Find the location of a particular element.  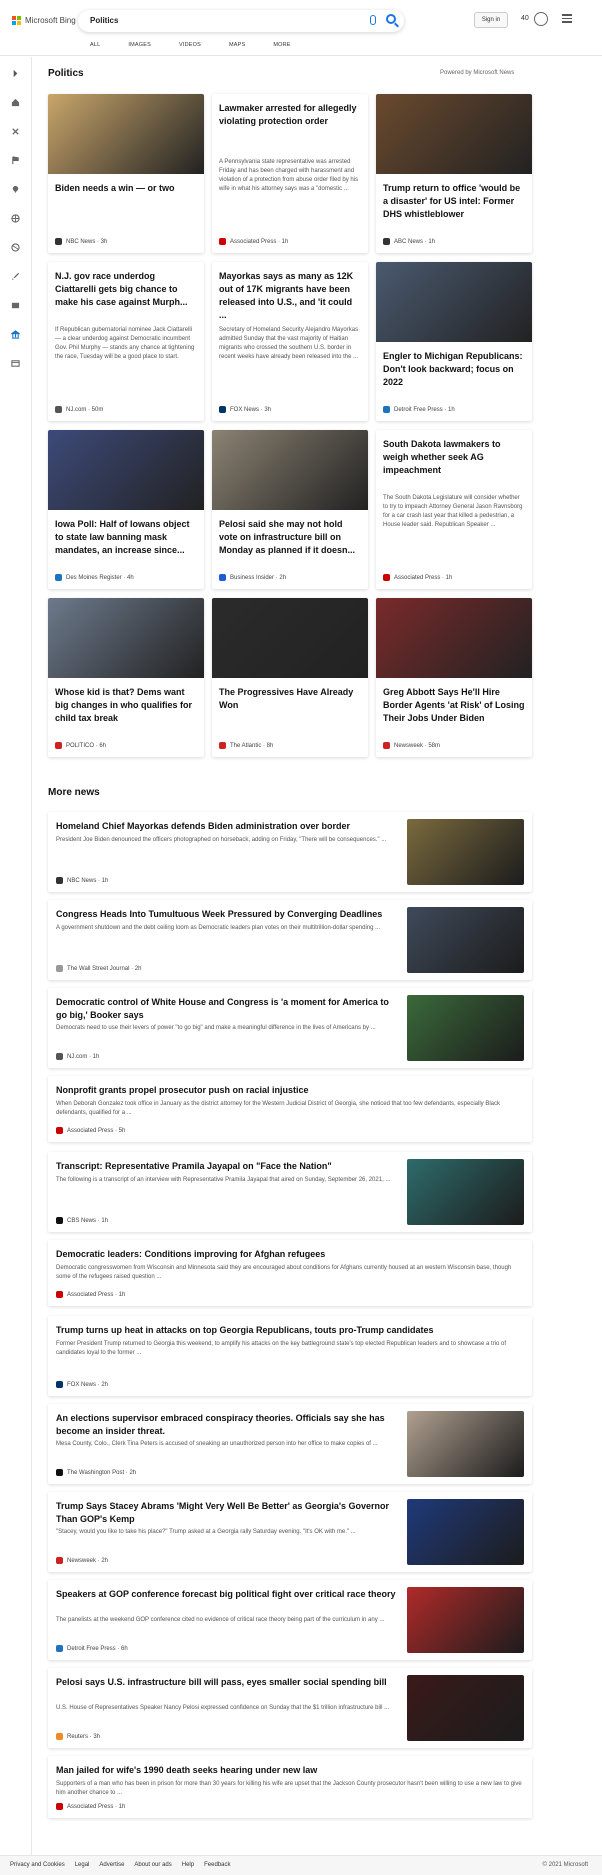

bank-icon is located at coordinates (15, 334).